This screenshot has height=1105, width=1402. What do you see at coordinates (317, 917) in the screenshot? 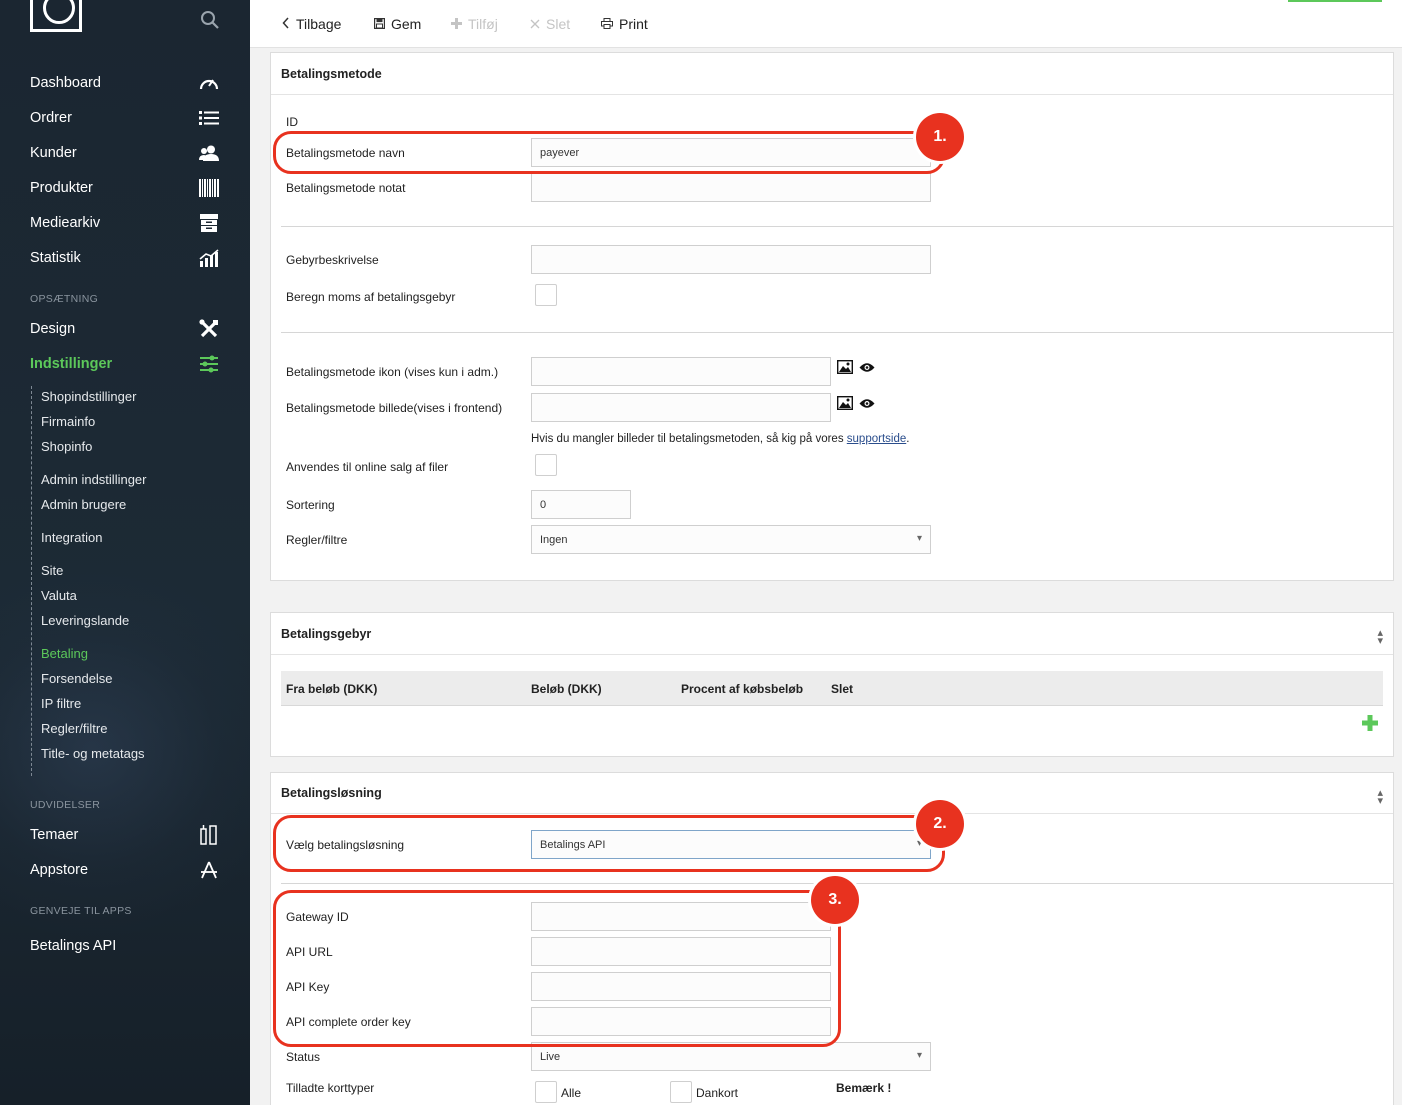
I see `gateway-id-label: Gateway ID` at bounding box center [317, 917].